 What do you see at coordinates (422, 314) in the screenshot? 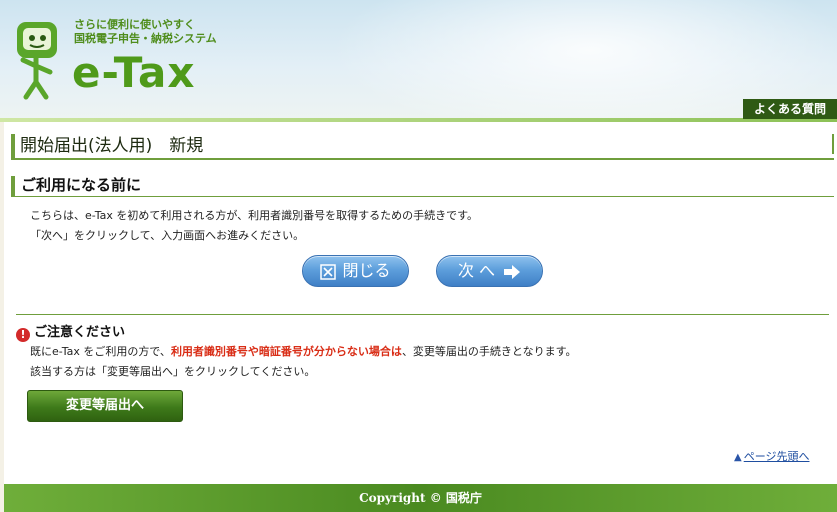
I see `section-divider` at bounding box center [422, 314].